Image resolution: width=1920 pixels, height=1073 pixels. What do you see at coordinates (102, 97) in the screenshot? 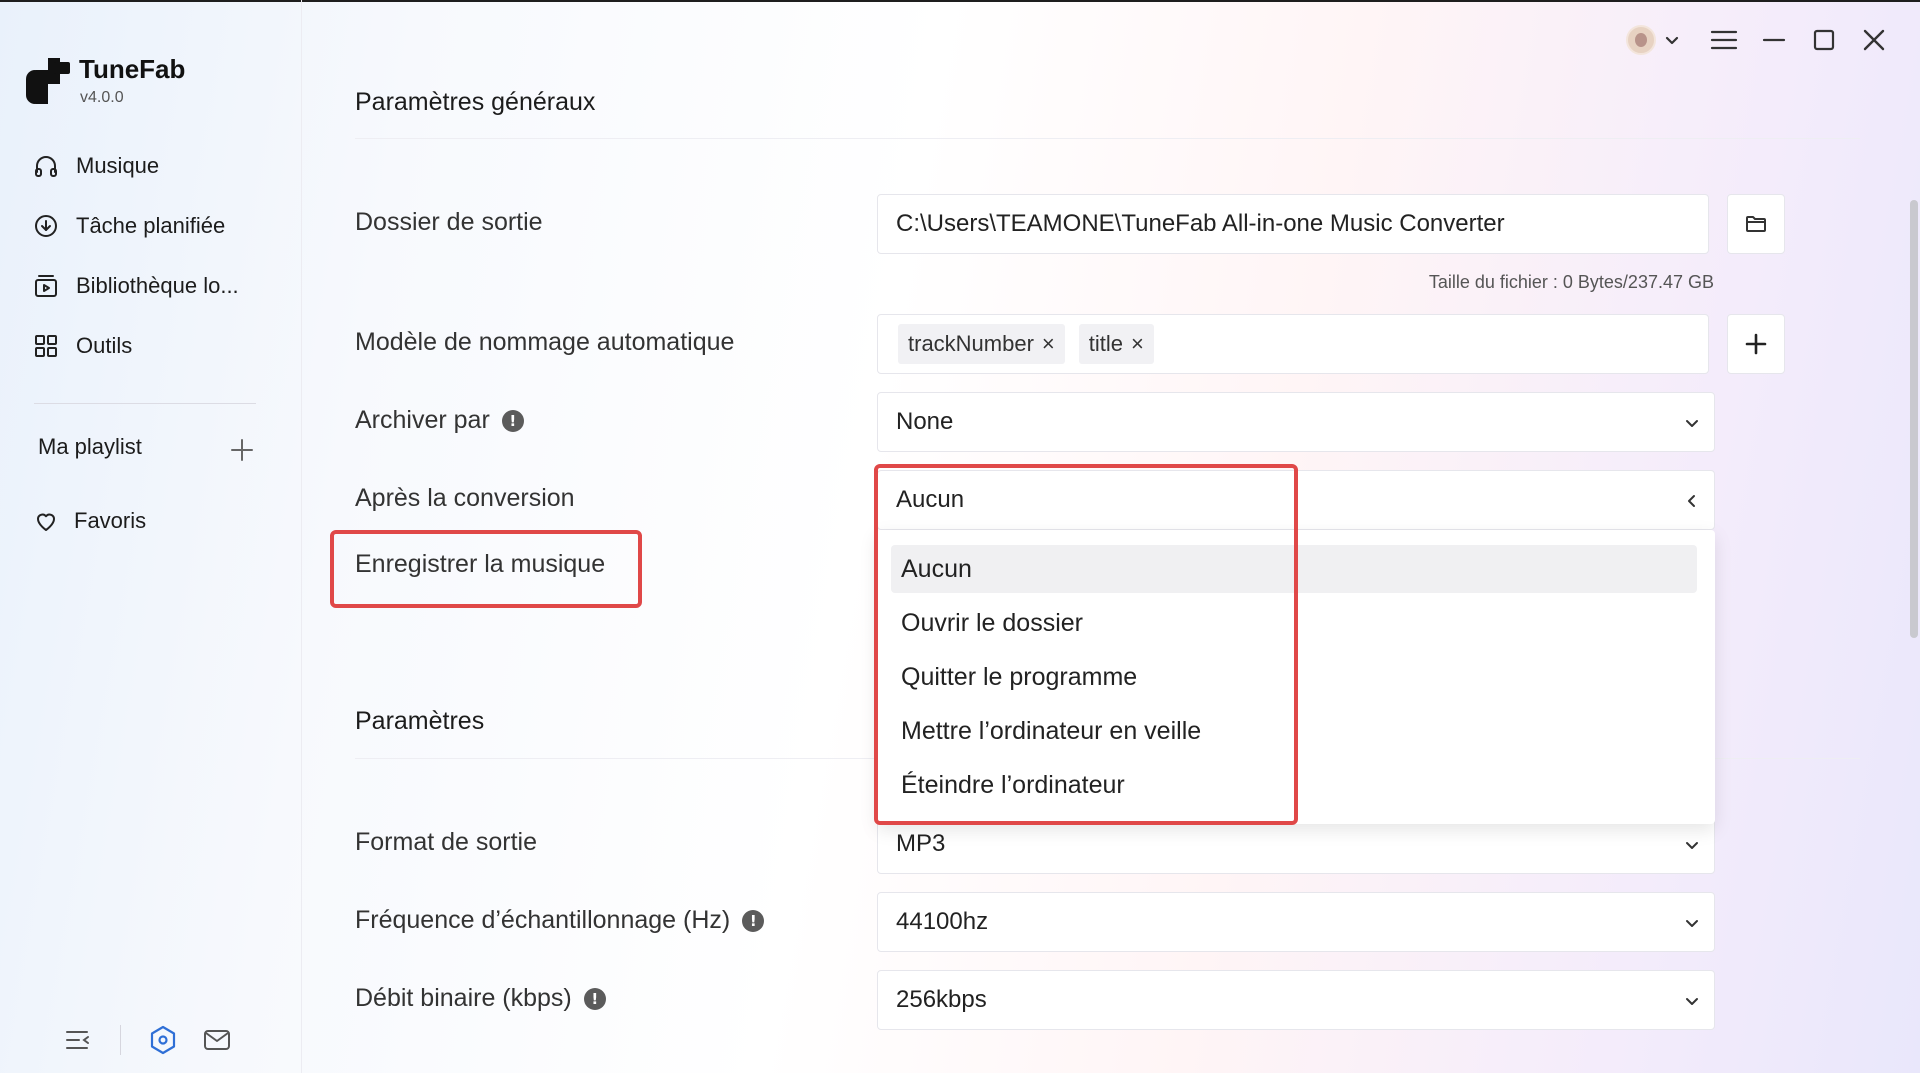
I see `app-version: v4.0.0` at bounding box center [102, 97].